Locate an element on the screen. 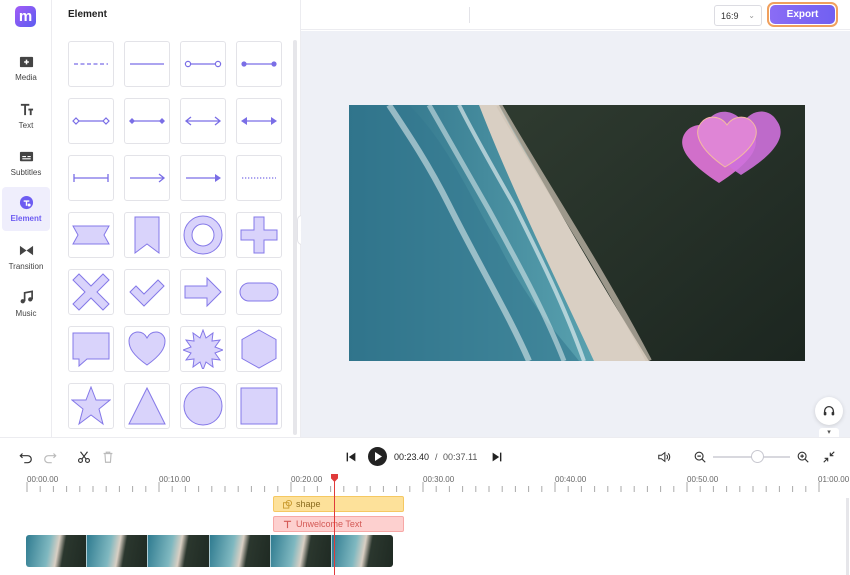  text-track-clip: Unwelcome Text is located at coordinates (338, 524).